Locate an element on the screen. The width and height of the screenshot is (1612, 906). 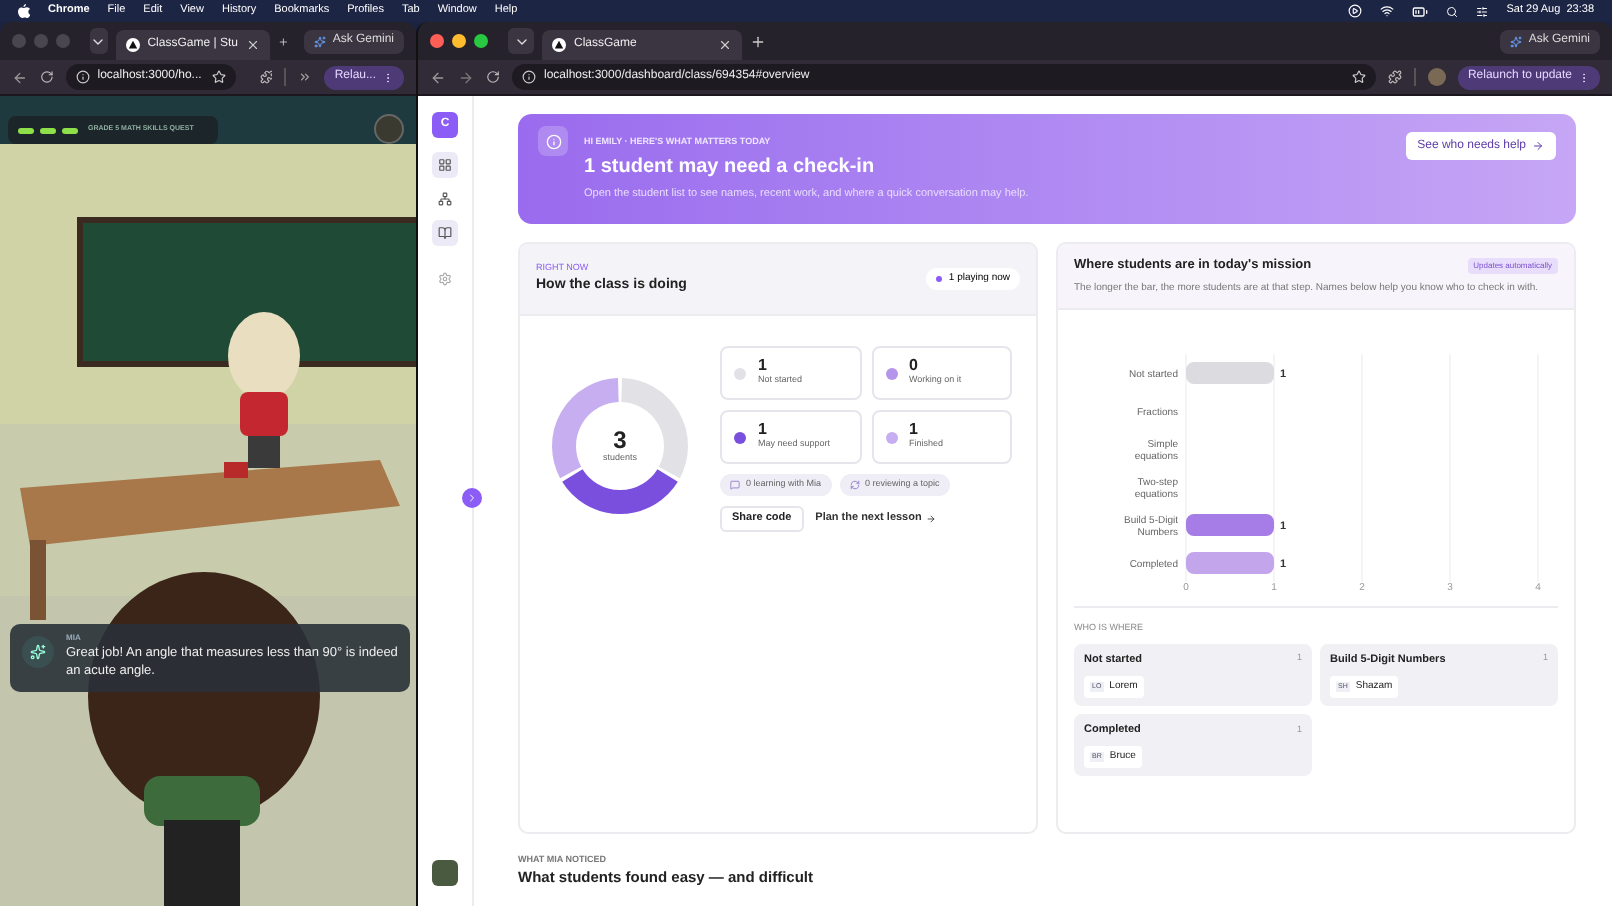
profile-avatar is located at coordinates (1436, 77).